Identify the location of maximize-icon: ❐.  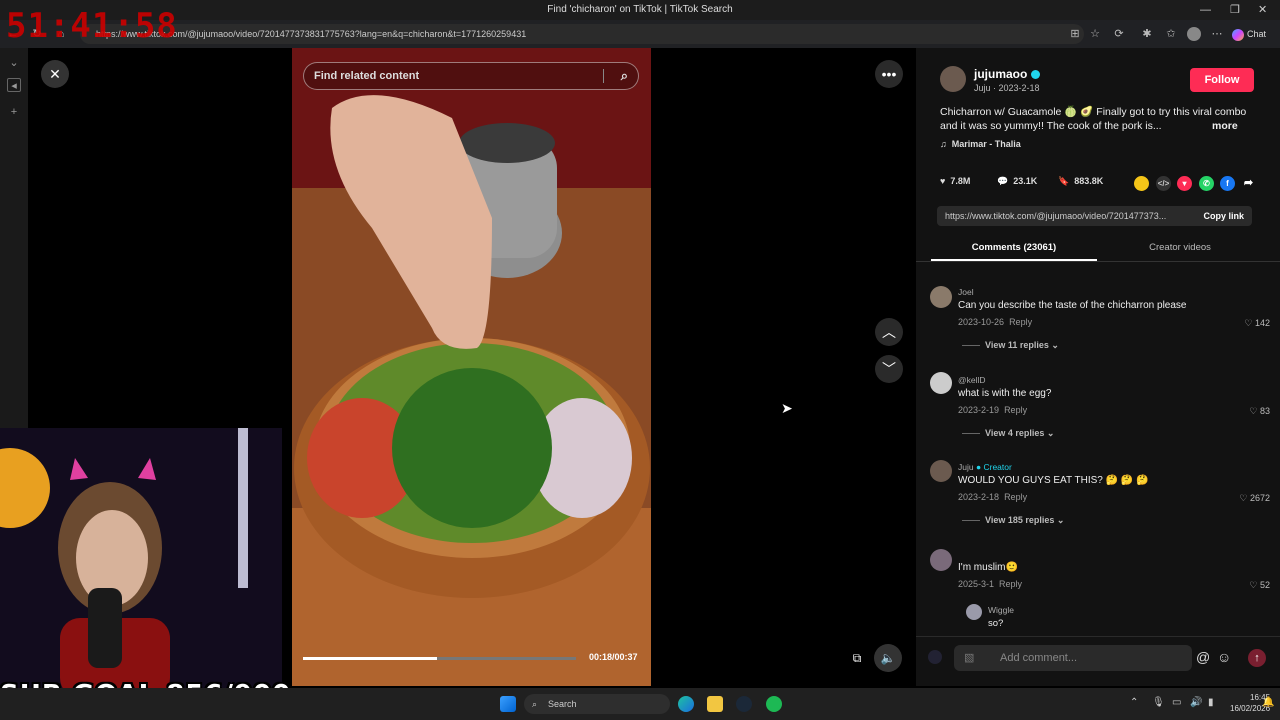
(1235, 10).